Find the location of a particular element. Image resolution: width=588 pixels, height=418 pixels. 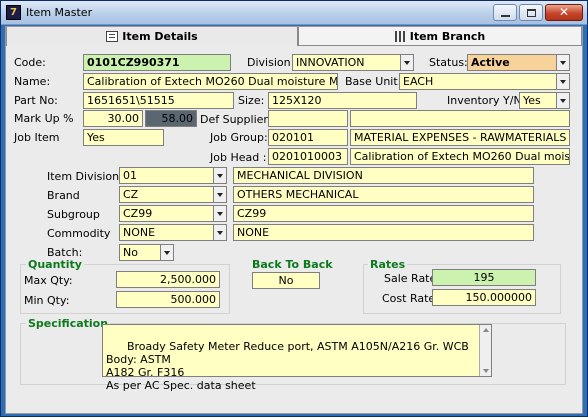

part-no-label: Part No: is located at coordinates (36, 100).